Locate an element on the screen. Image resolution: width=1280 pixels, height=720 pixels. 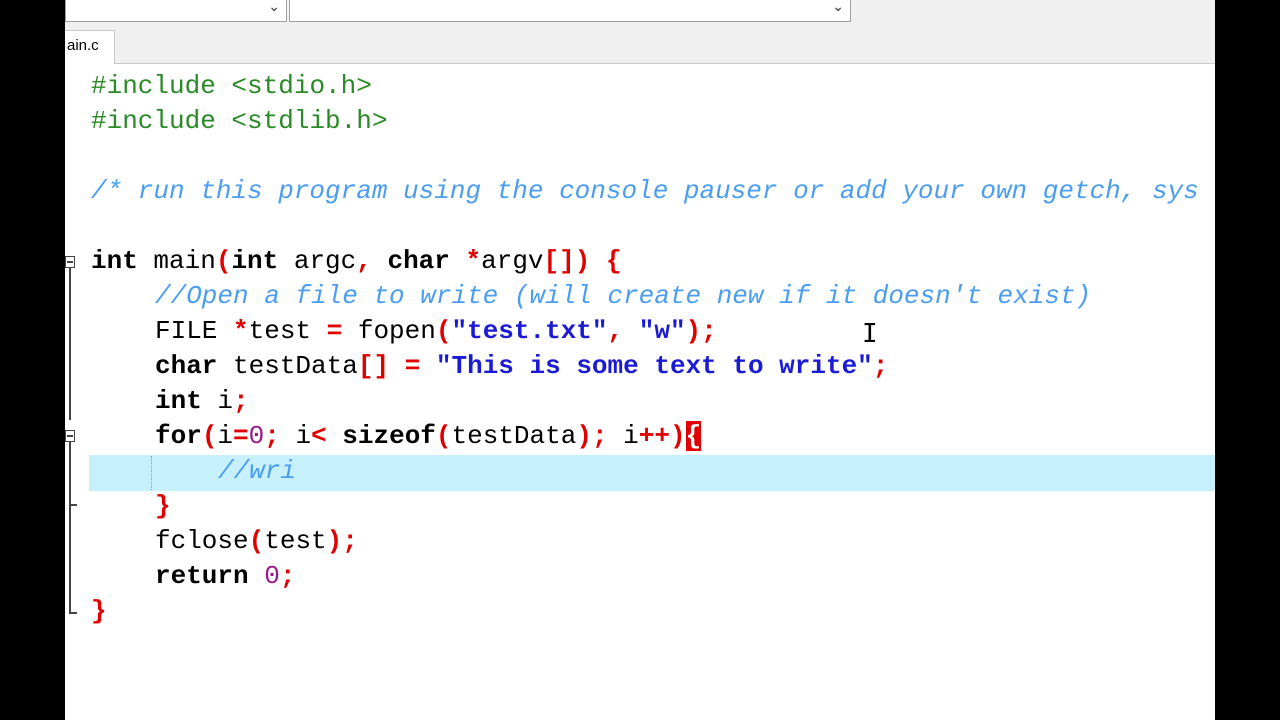
tab-main-c: ain.c is located at coordinates (90, 47).